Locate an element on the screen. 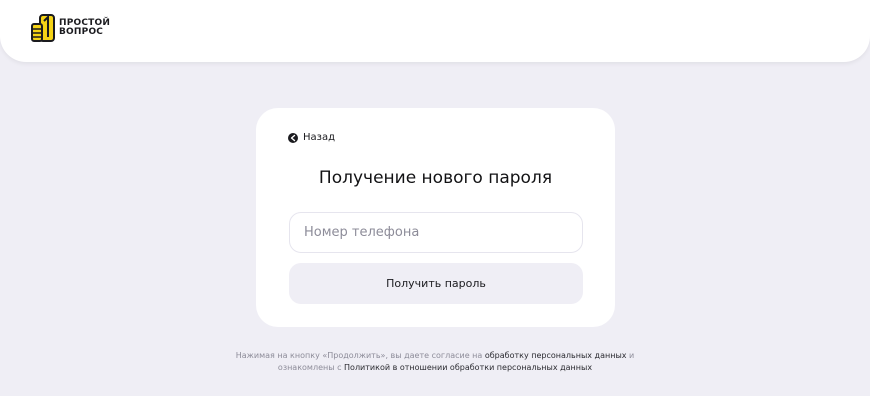 This screenshot has width=870, height=396. personal-data-processing-link: обработку персональных данных is located at coordinates (556, 355).